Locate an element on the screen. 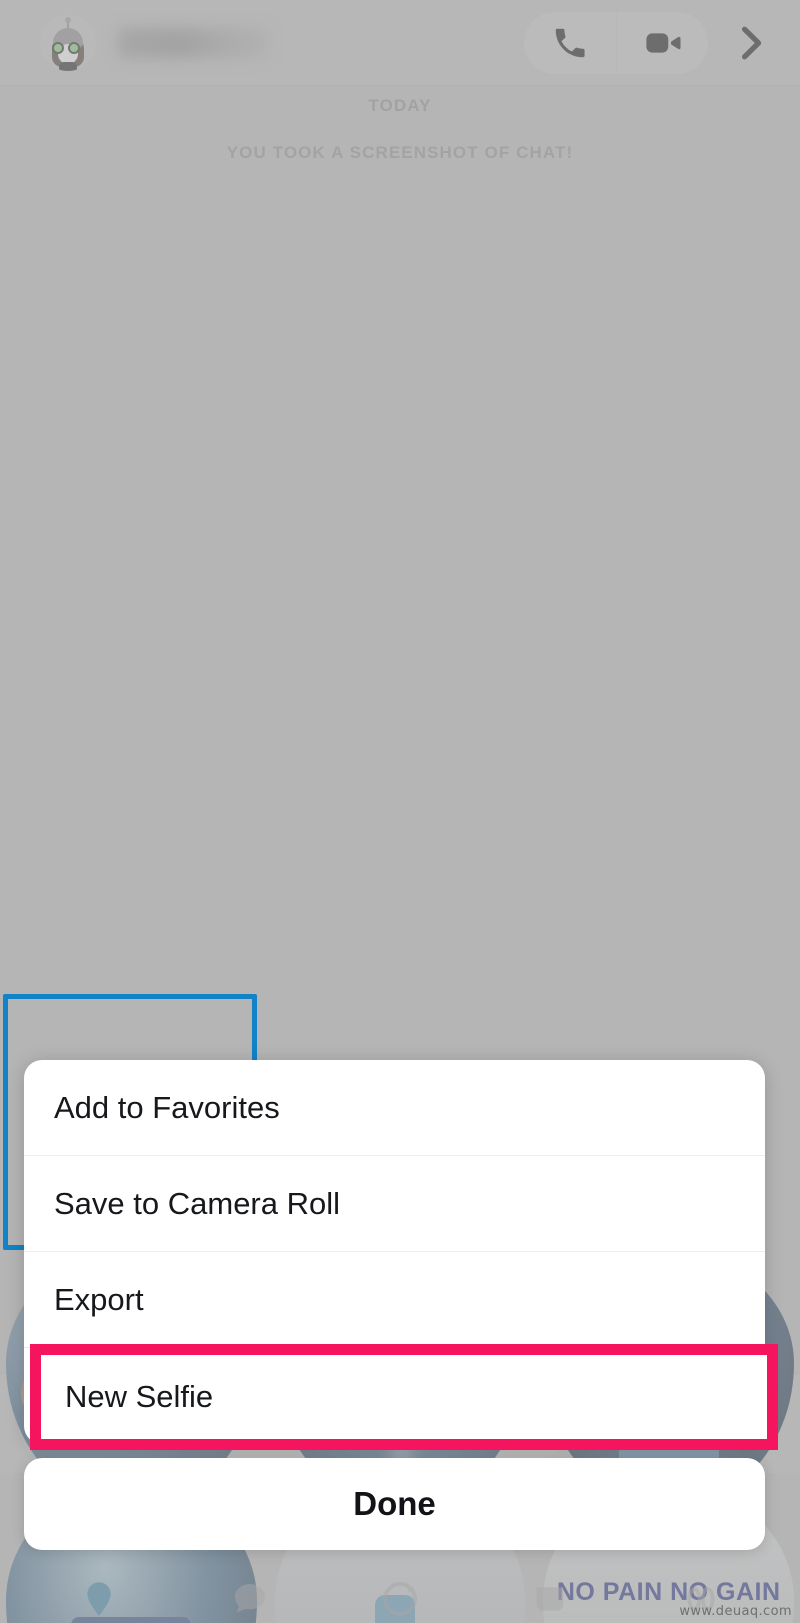  video-camera-icon is located at coordinates (662, 42).